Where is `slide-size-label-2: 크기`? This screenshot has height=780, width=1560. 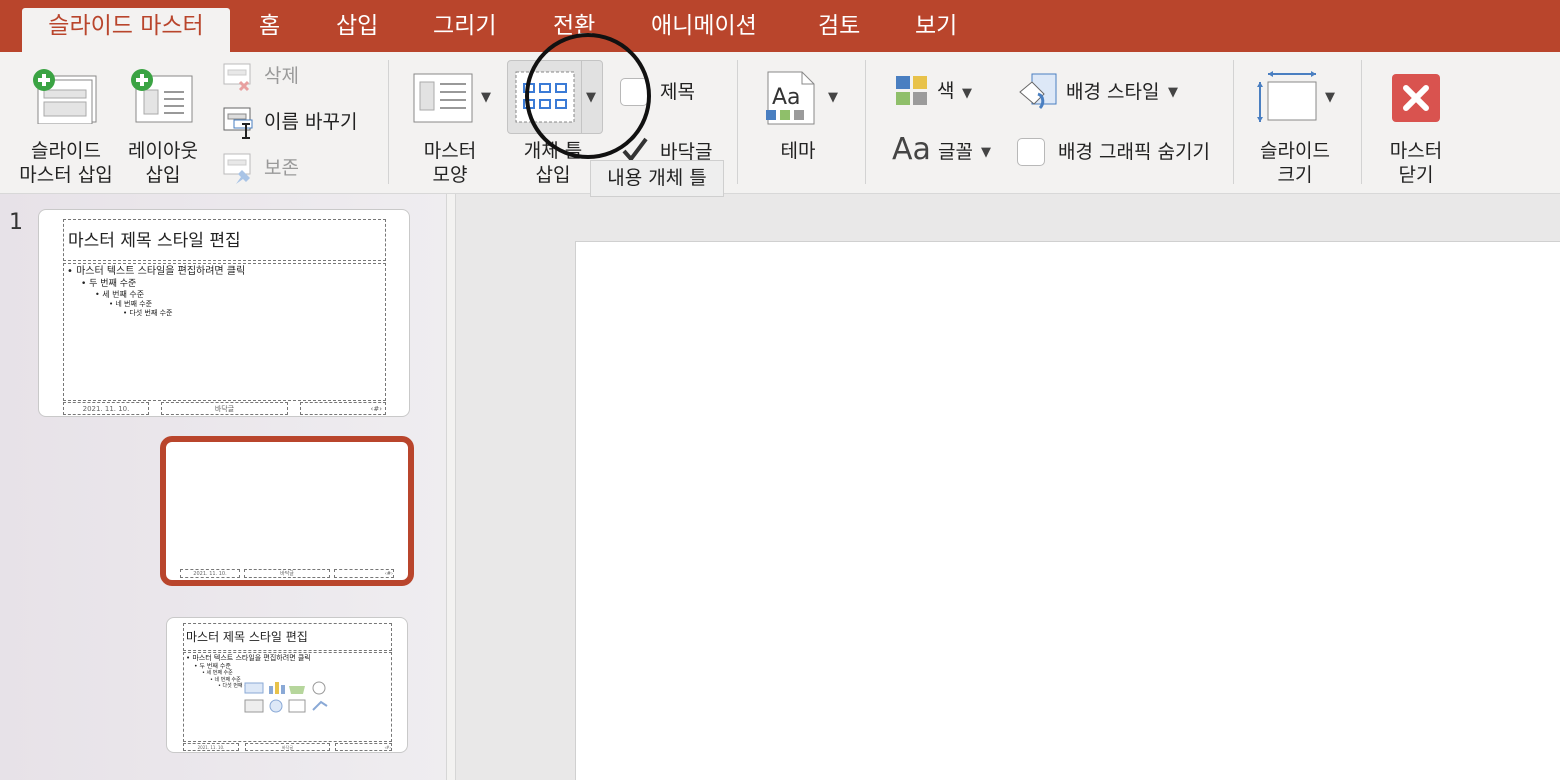 slide-size-label-2: 크기 is located at coordinates (1295, 175).